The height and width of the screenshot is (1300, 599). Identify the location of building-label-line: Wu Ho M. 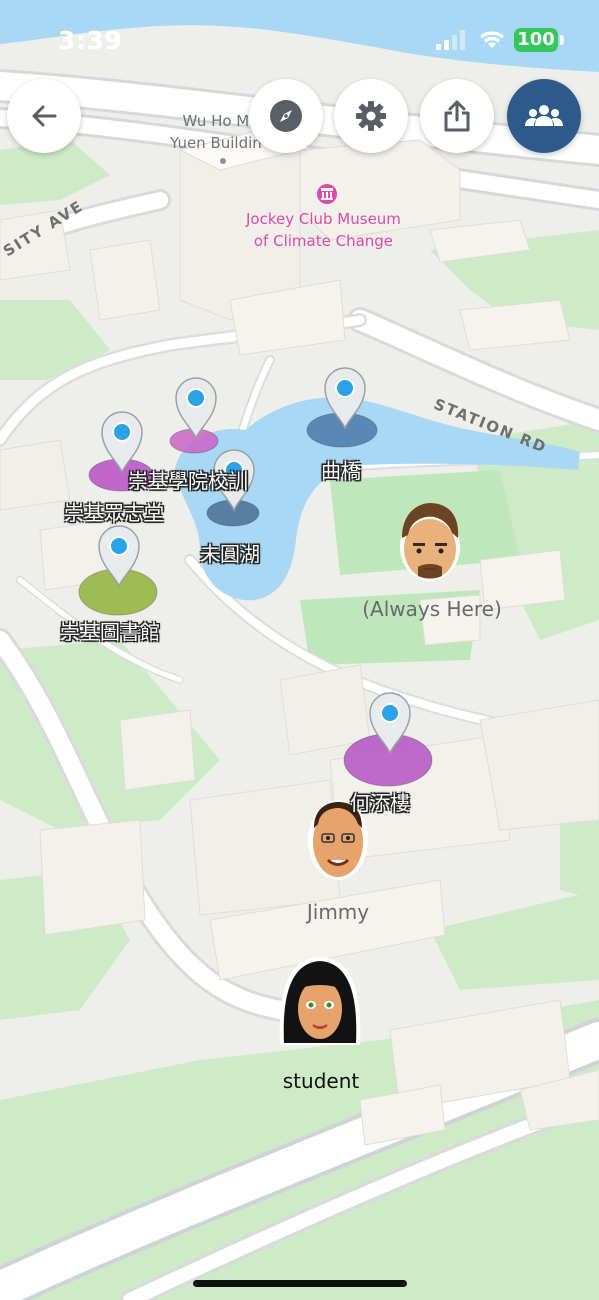
(216, 121).